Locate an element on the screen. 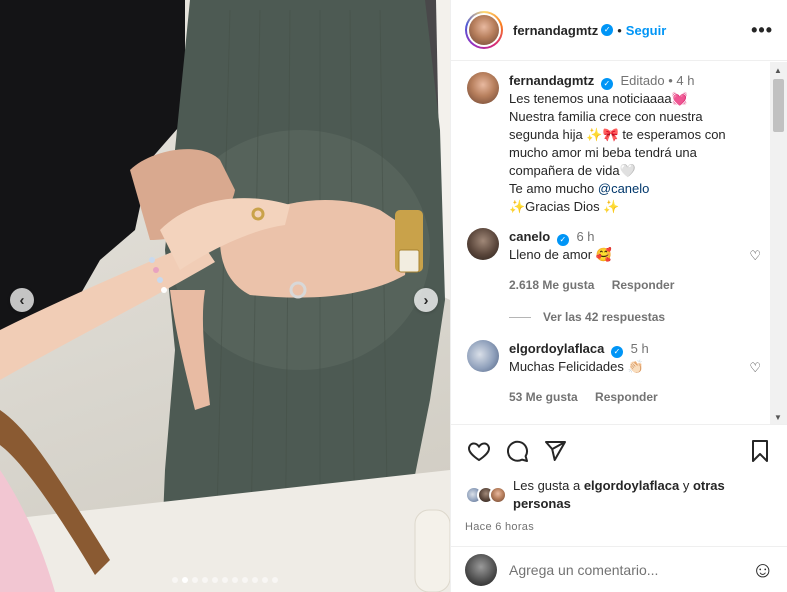 Image resolution: width=787 pixels, height=592 pixels. comment-time: 5 h is located at coordinates (639, 348).